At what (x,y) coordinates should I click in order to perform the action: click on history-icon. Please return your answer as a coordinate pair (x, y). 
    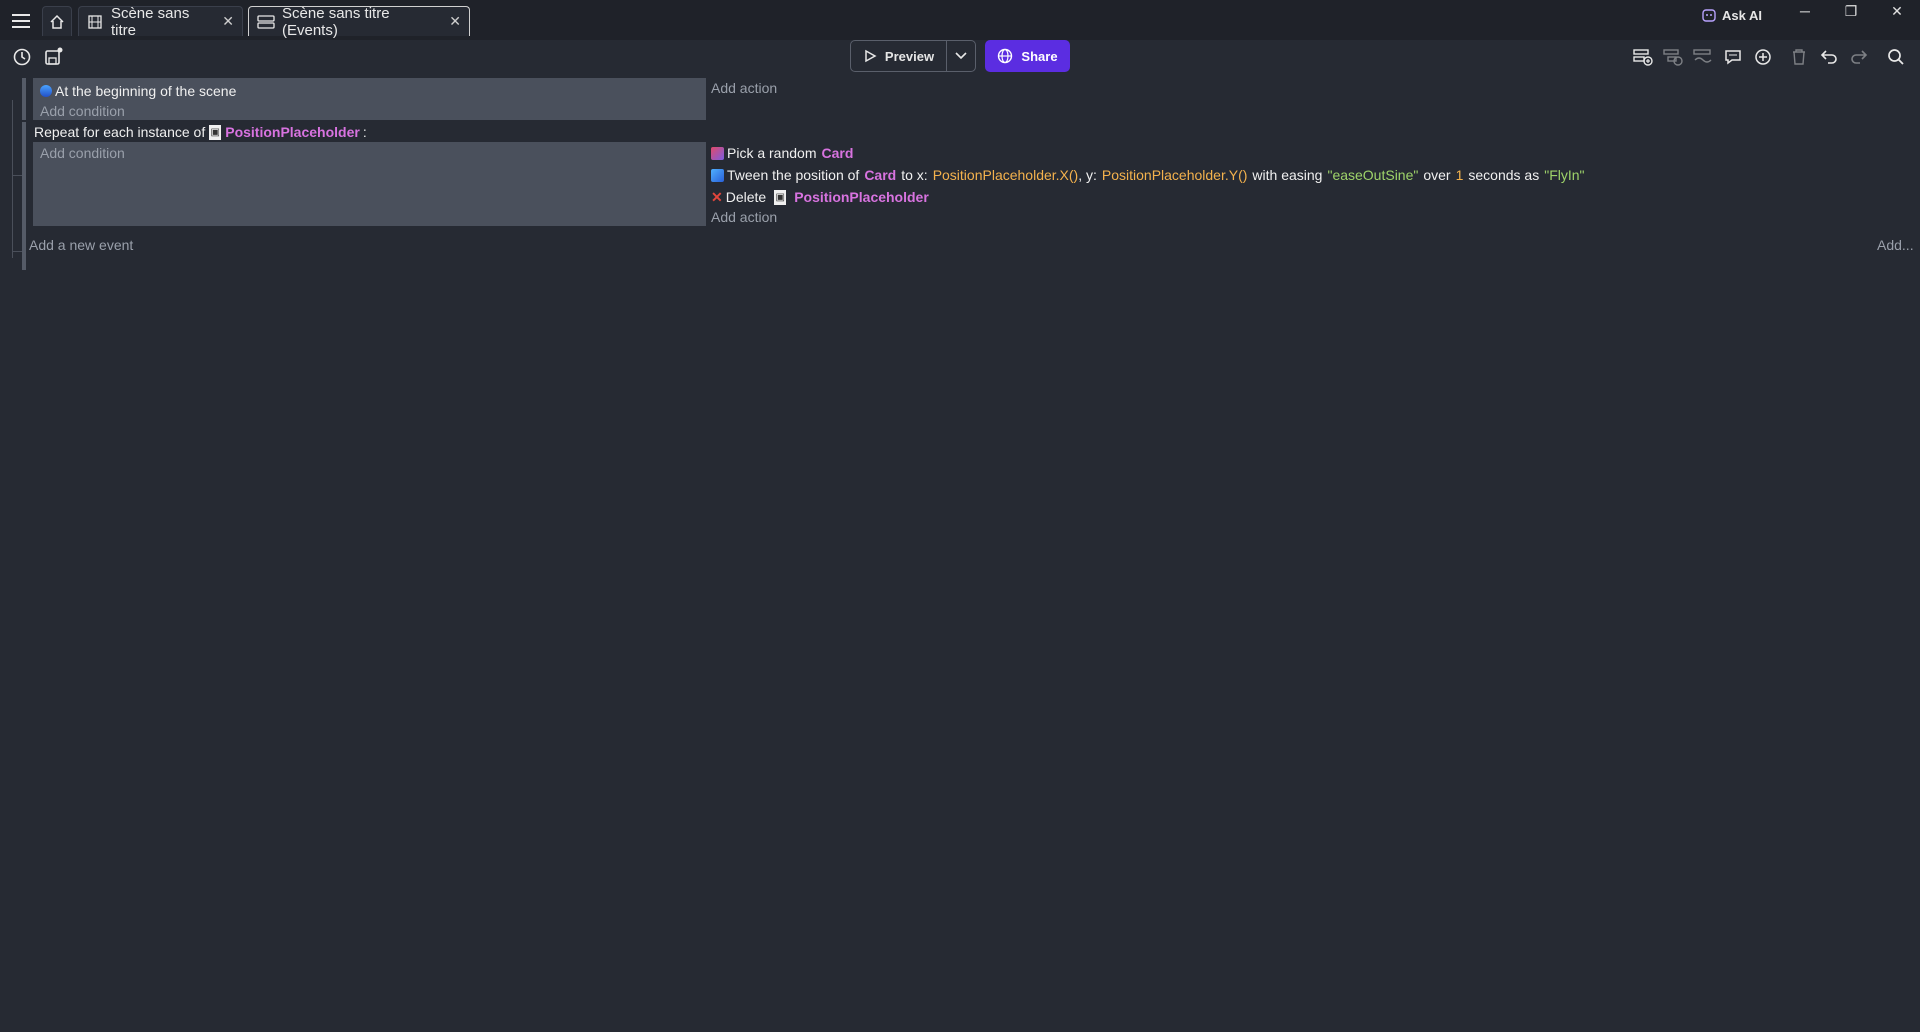
    Looking at the image, I should click on (22, 57).